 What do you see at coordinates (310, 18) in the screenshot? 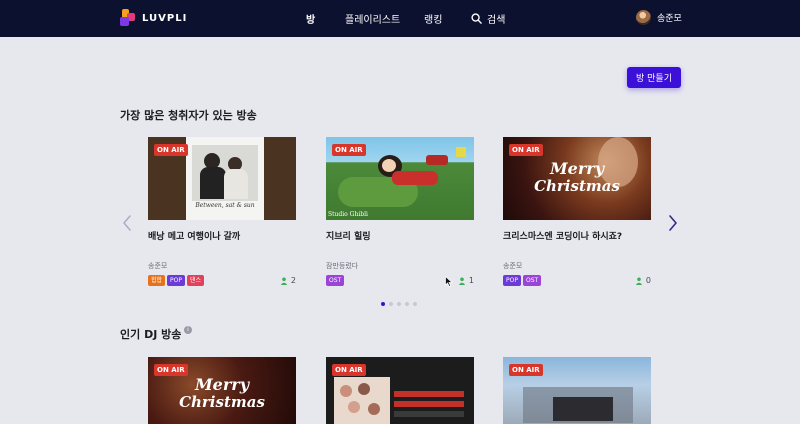
I see `nav-item-room: 방` at bounding box center [310, 18].